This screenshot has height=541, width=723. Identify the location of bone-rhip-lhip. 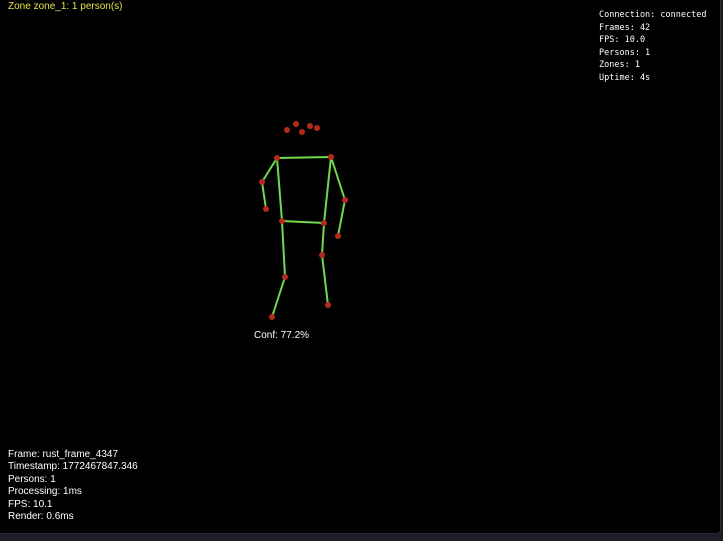
(303, 222).